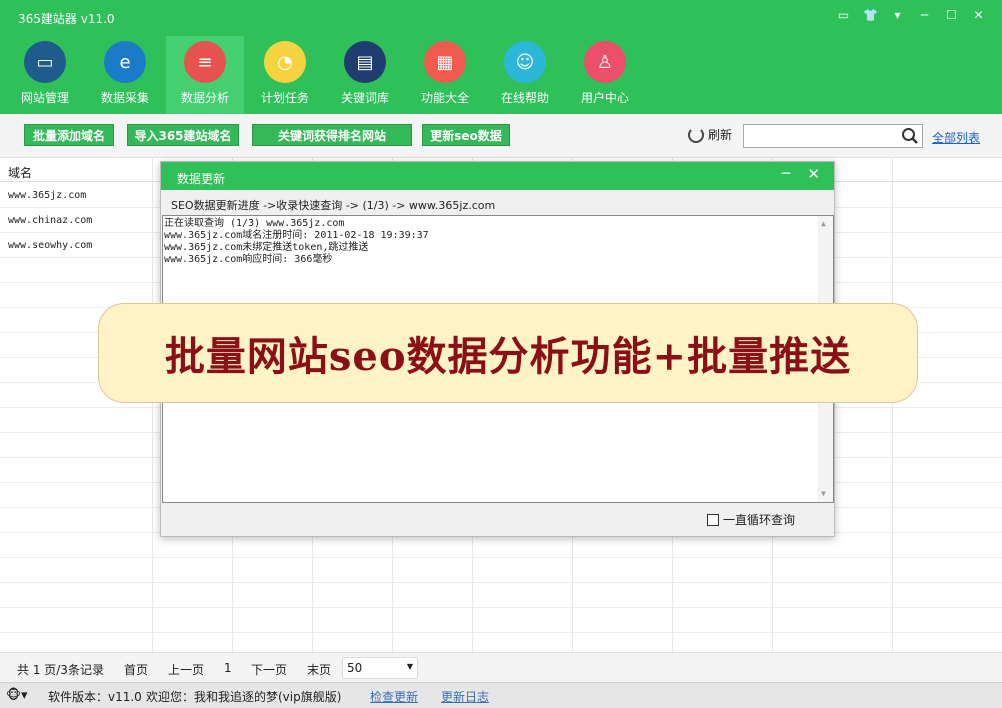 Image resolution: width=1002 pixels, height=708 pixels. Describe the element at coordinates (285, 62) in the screenshot. I see `clock-icon: ◔` at that location.